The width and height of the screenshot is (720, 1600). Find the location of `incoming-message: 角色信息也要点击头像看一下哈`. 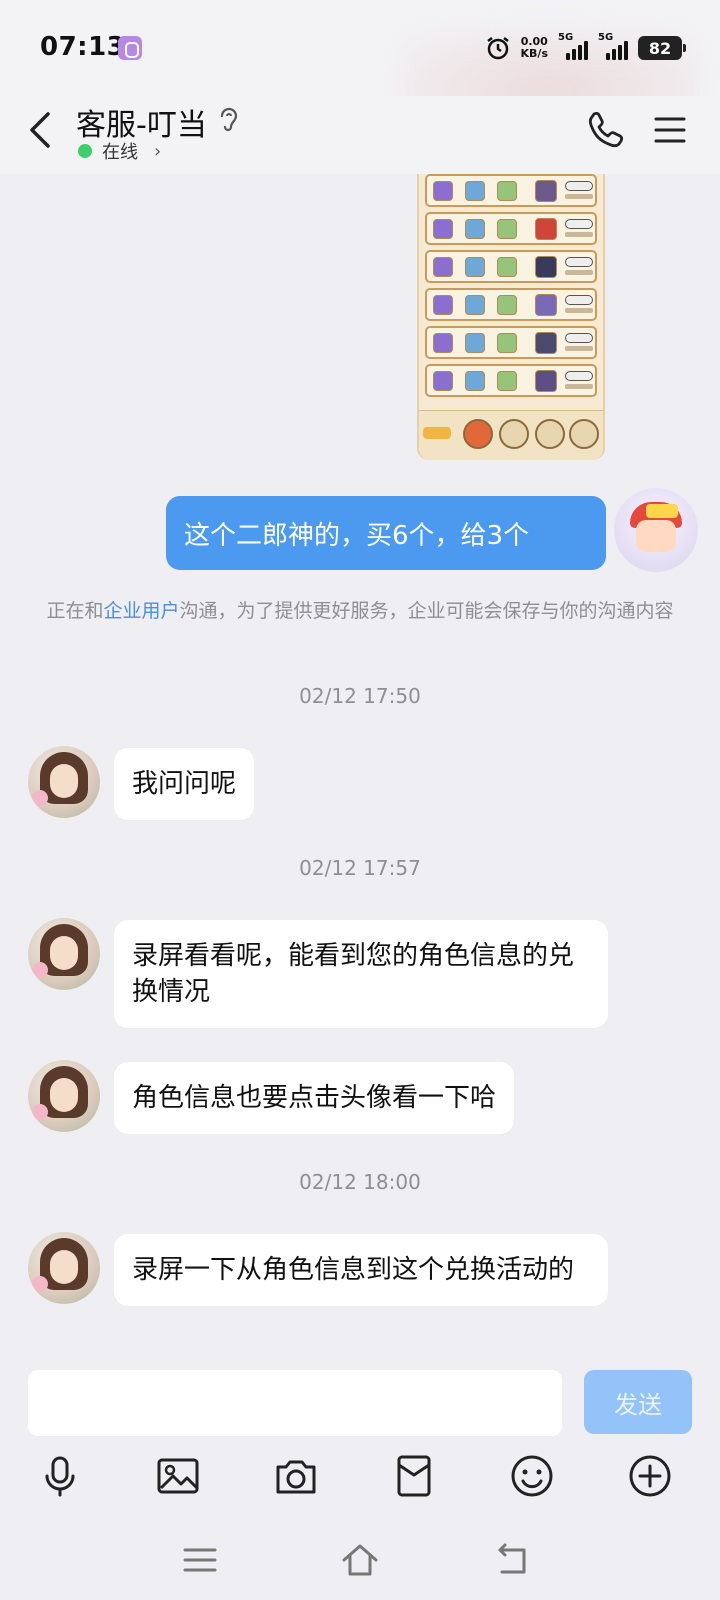

incoming-message: 角色信息也要点击头像看一下哈 is located at coordinates (314, 1098).